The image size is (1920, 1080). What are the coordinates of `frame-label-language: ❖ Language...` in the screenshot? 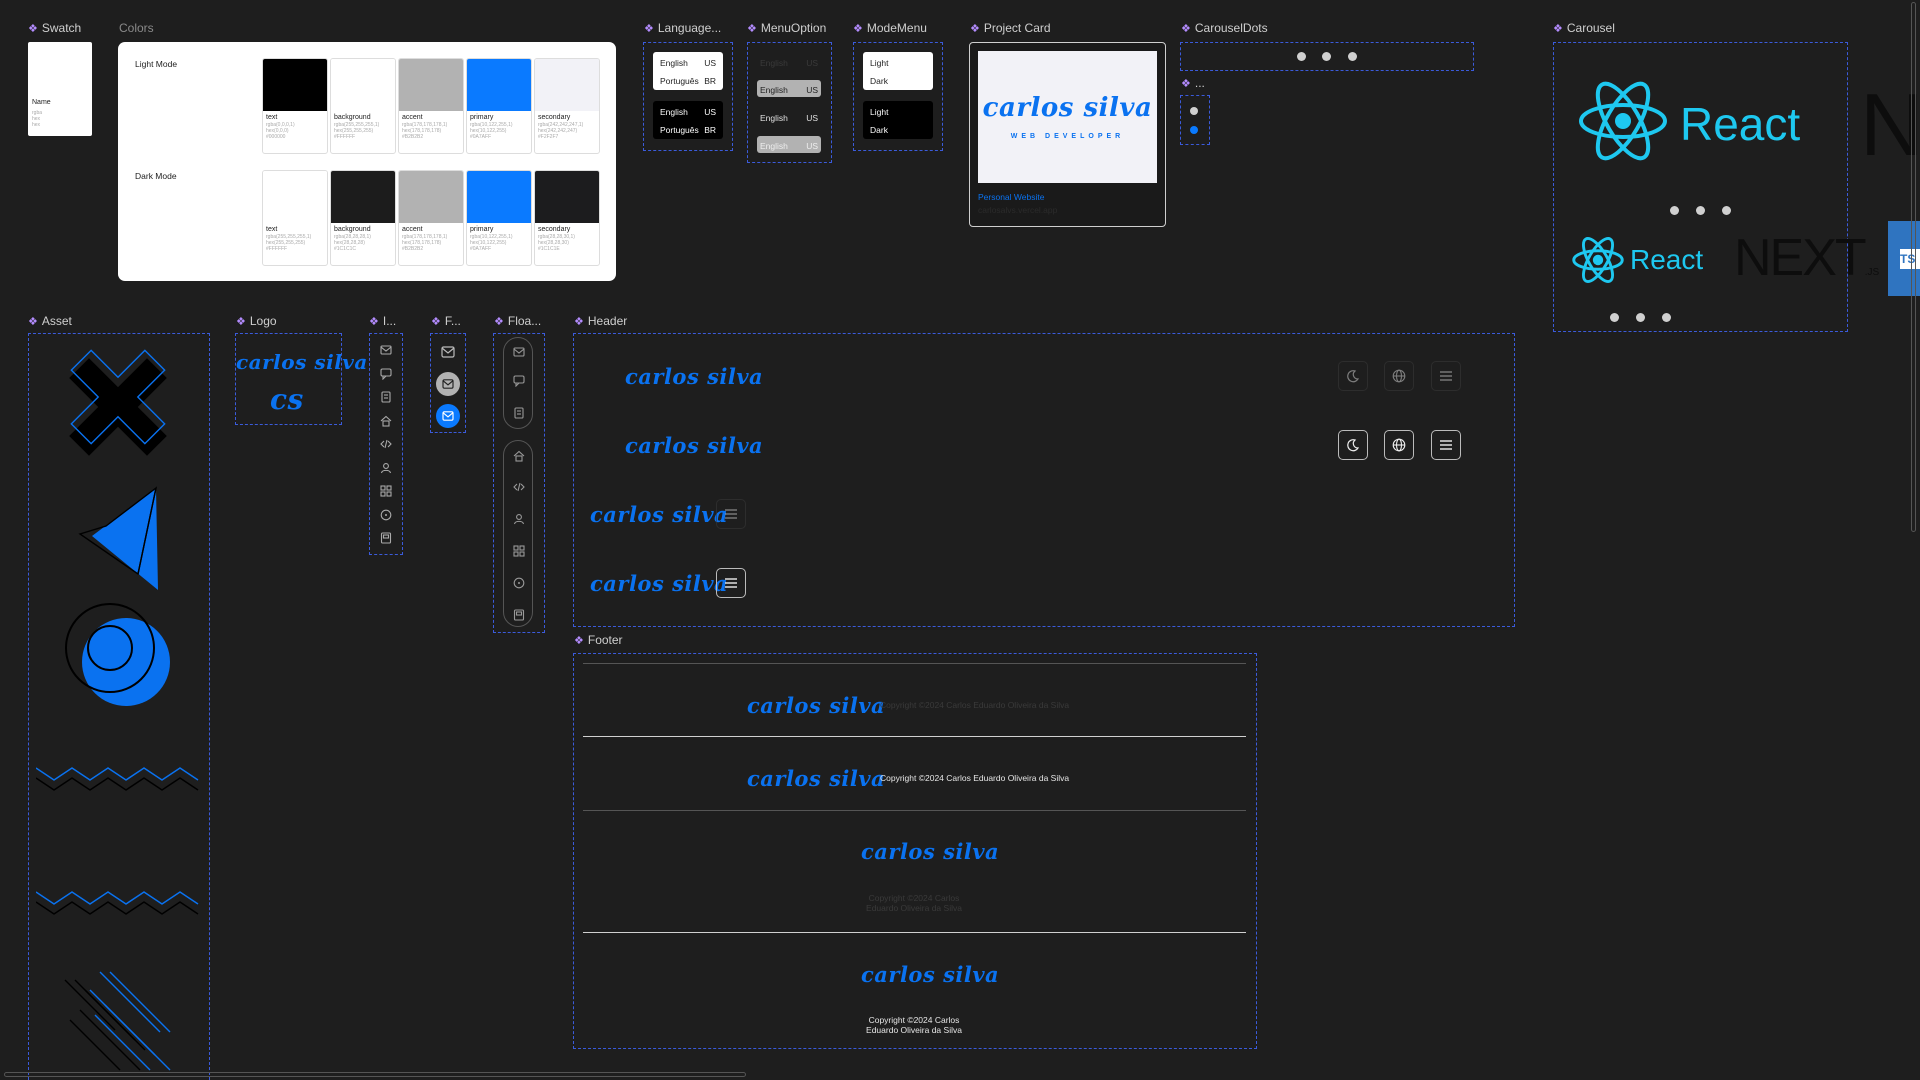 It's located at (682, 28).